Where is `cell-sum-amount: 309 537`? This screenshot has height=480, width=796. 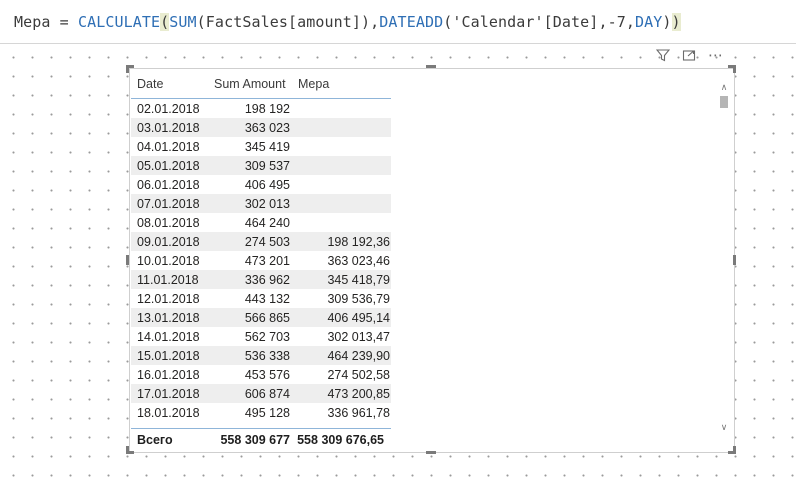
cell-sum-amount: 309 537 is located at coordinates (267, 165).